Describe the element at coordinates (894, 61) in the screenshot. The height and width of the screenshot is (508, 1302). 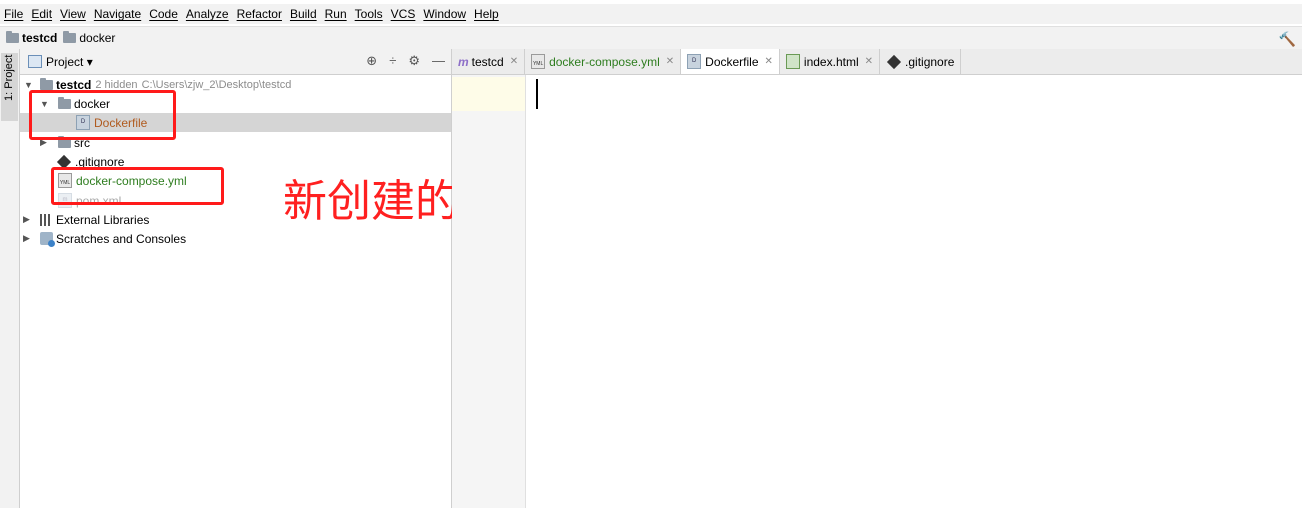
I see `git-icon` at that location.